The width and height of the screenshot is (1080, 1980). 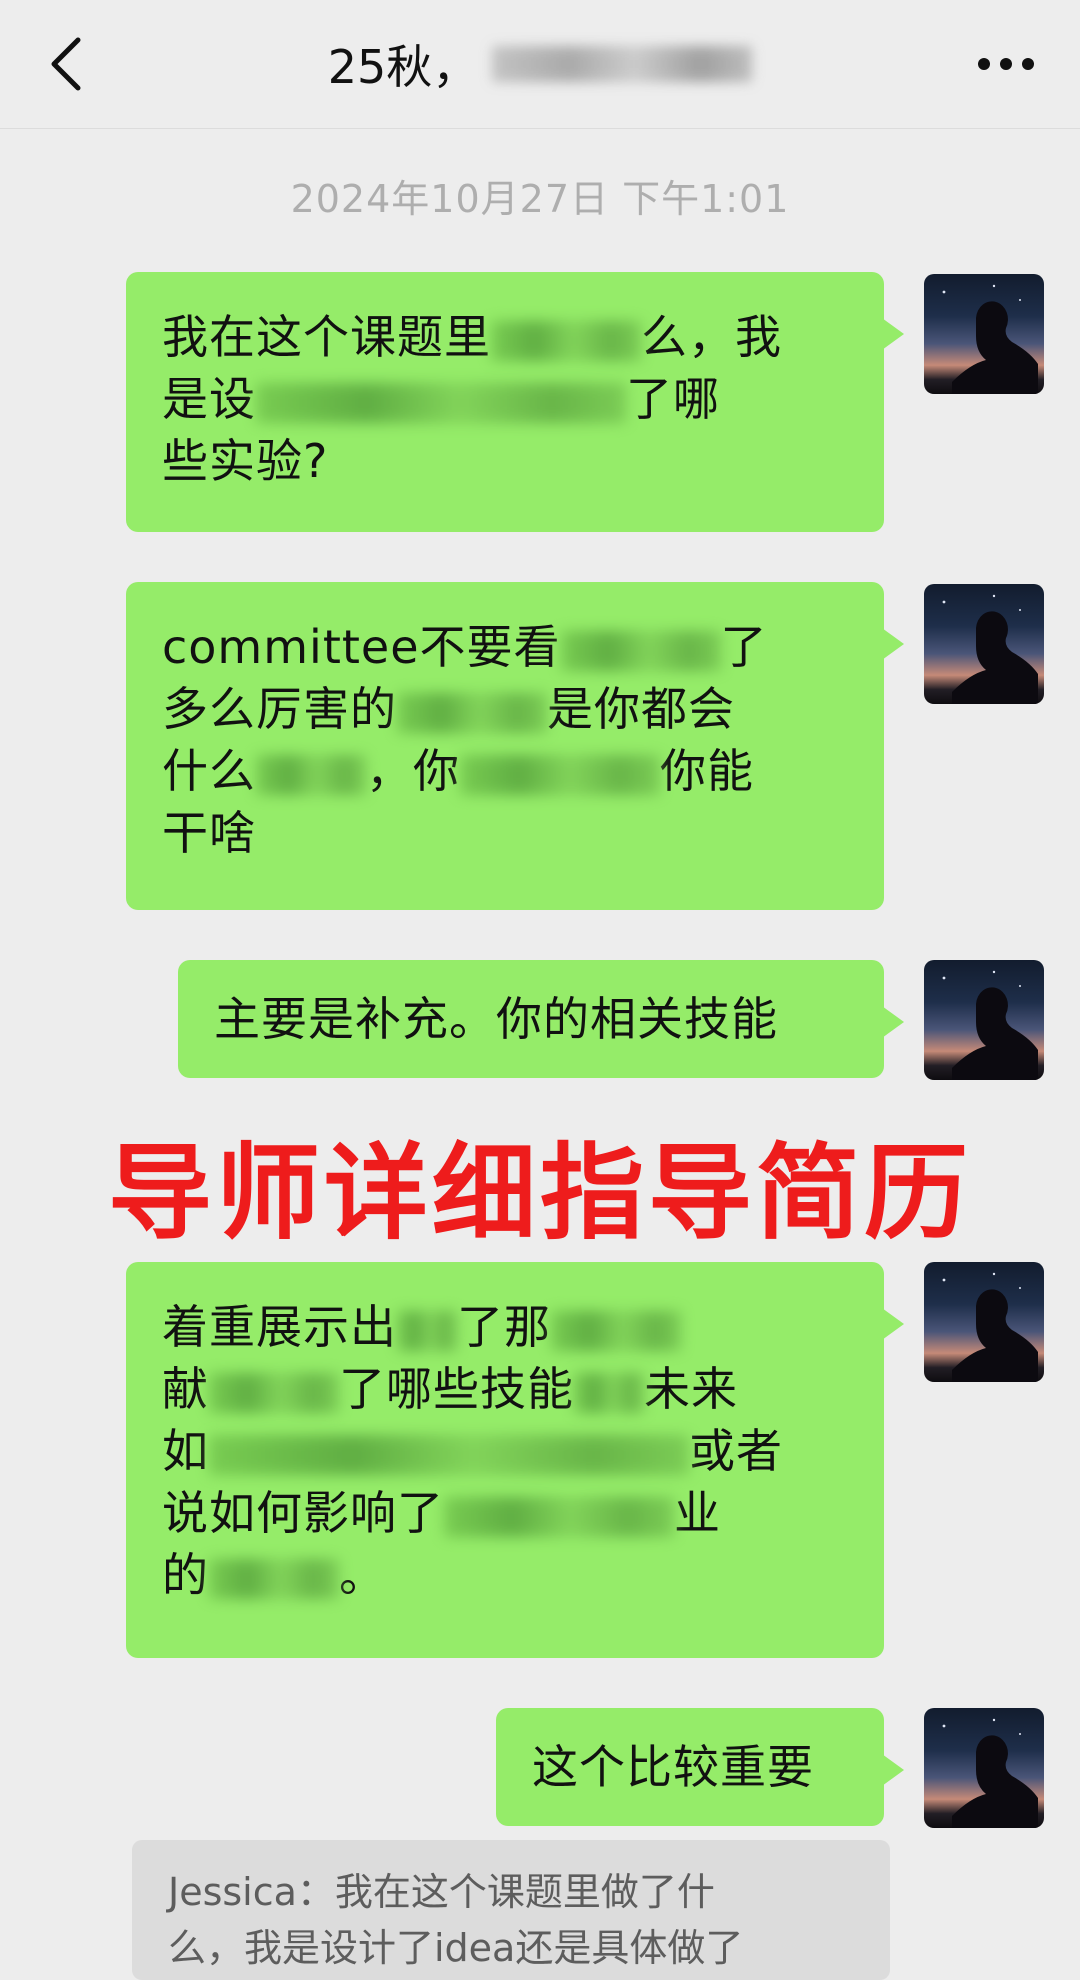 I want to click on message-text: 这个比较重要, so click(x=673, y=1767).